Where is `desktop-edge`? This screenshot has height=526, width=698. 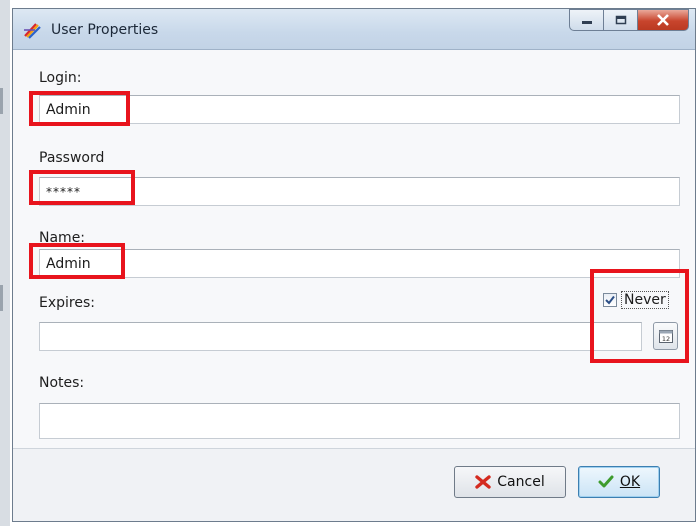 desktop-edge is located at coordinates (5, 263).